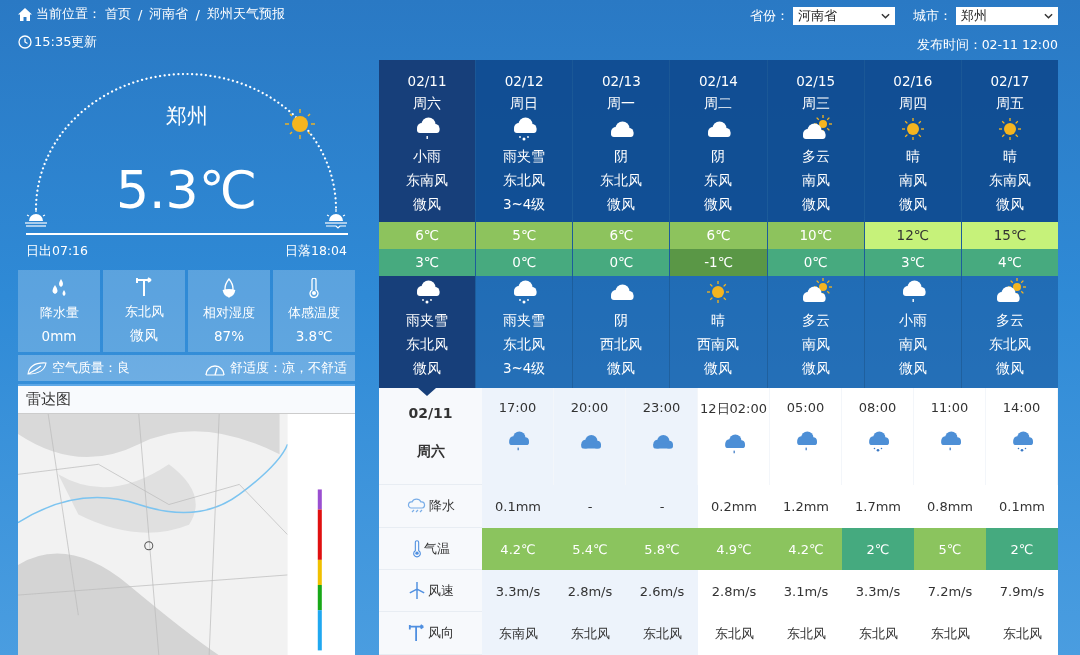 The width and height of the screenshot is (1080, 655). I want to click on low-temperature: 0℃, so click(524, 262).